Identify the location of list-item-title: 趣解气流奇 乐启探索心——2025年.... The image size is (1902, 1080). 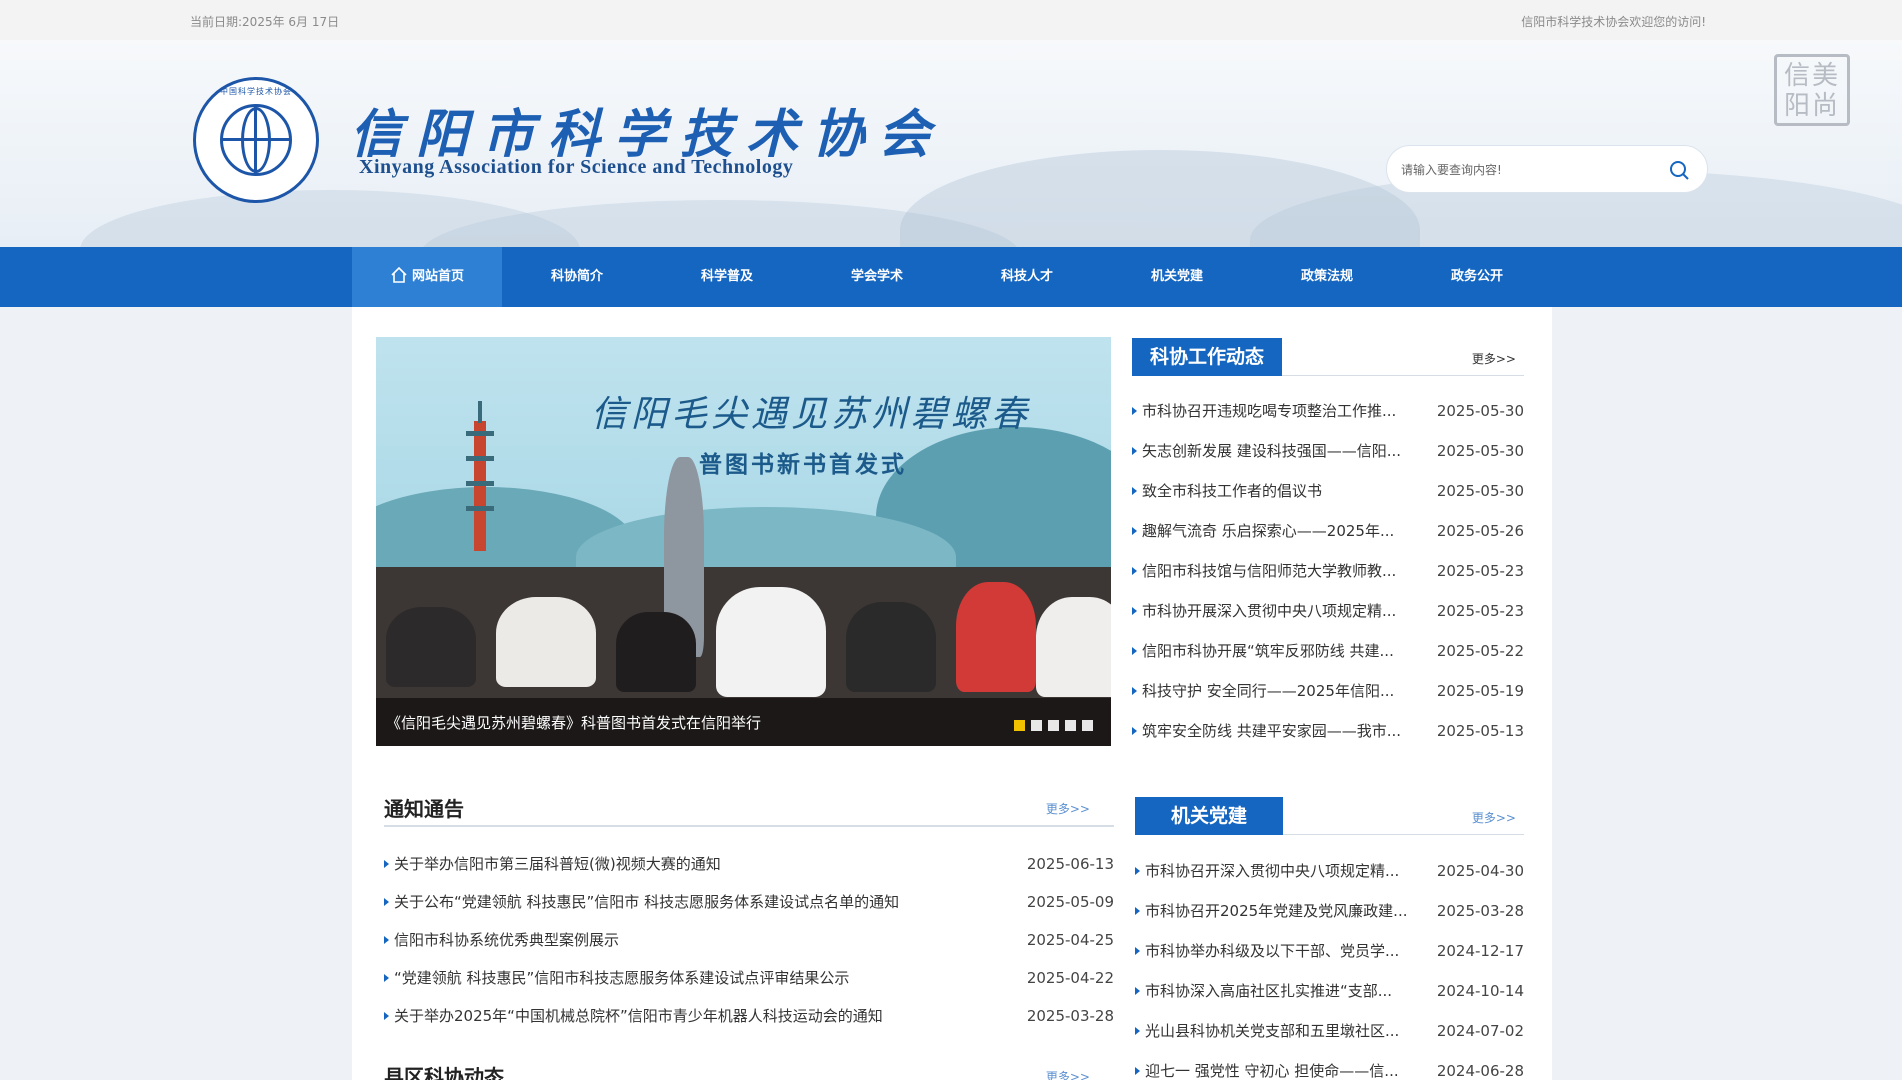
(1268, 531).